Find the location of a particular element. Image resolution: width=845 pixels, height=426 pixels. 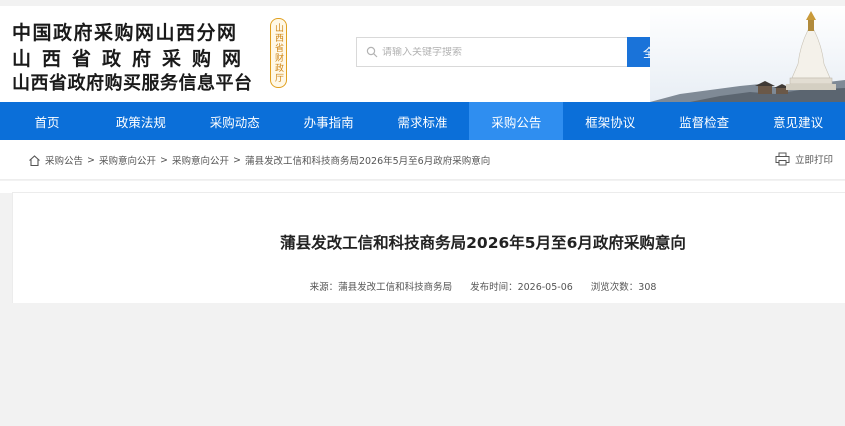

logo-title-line2: 山西省政府采购网 is located at coordinates (132, 57).